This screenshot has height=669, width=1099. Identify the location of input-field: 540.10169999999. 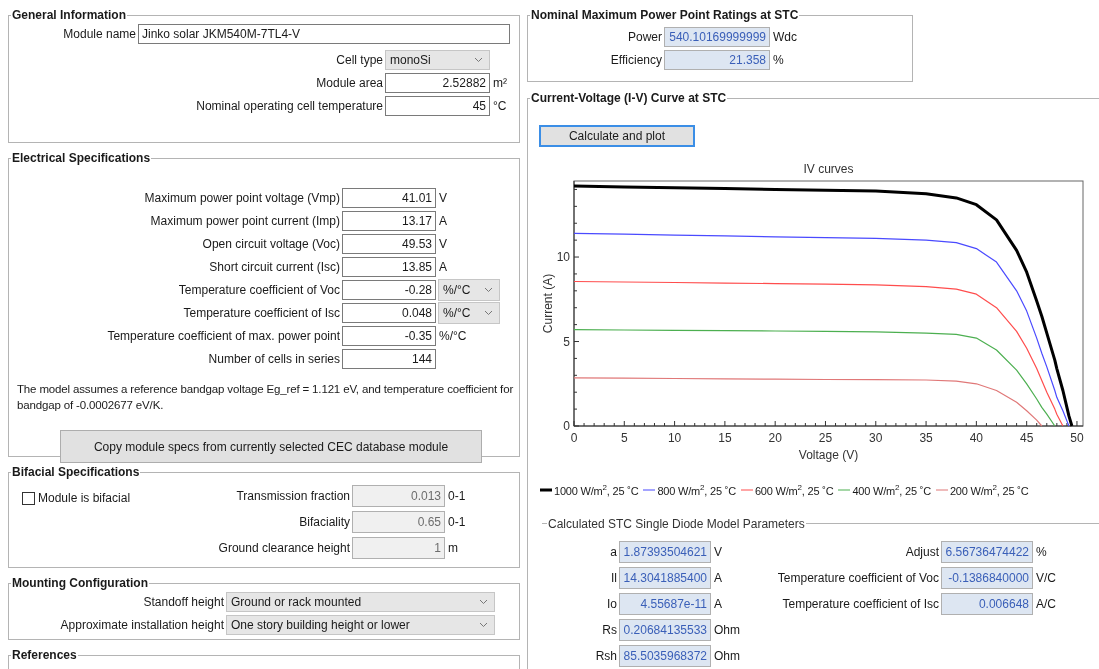
(717, 37).